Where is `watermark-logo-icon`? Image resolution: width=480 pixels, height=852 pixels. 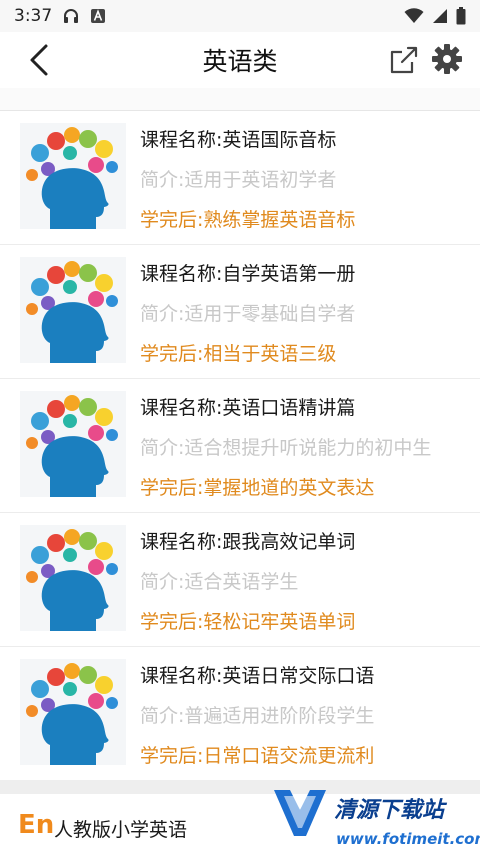
watermark-logo-icon is located at coordinates (300, 813).